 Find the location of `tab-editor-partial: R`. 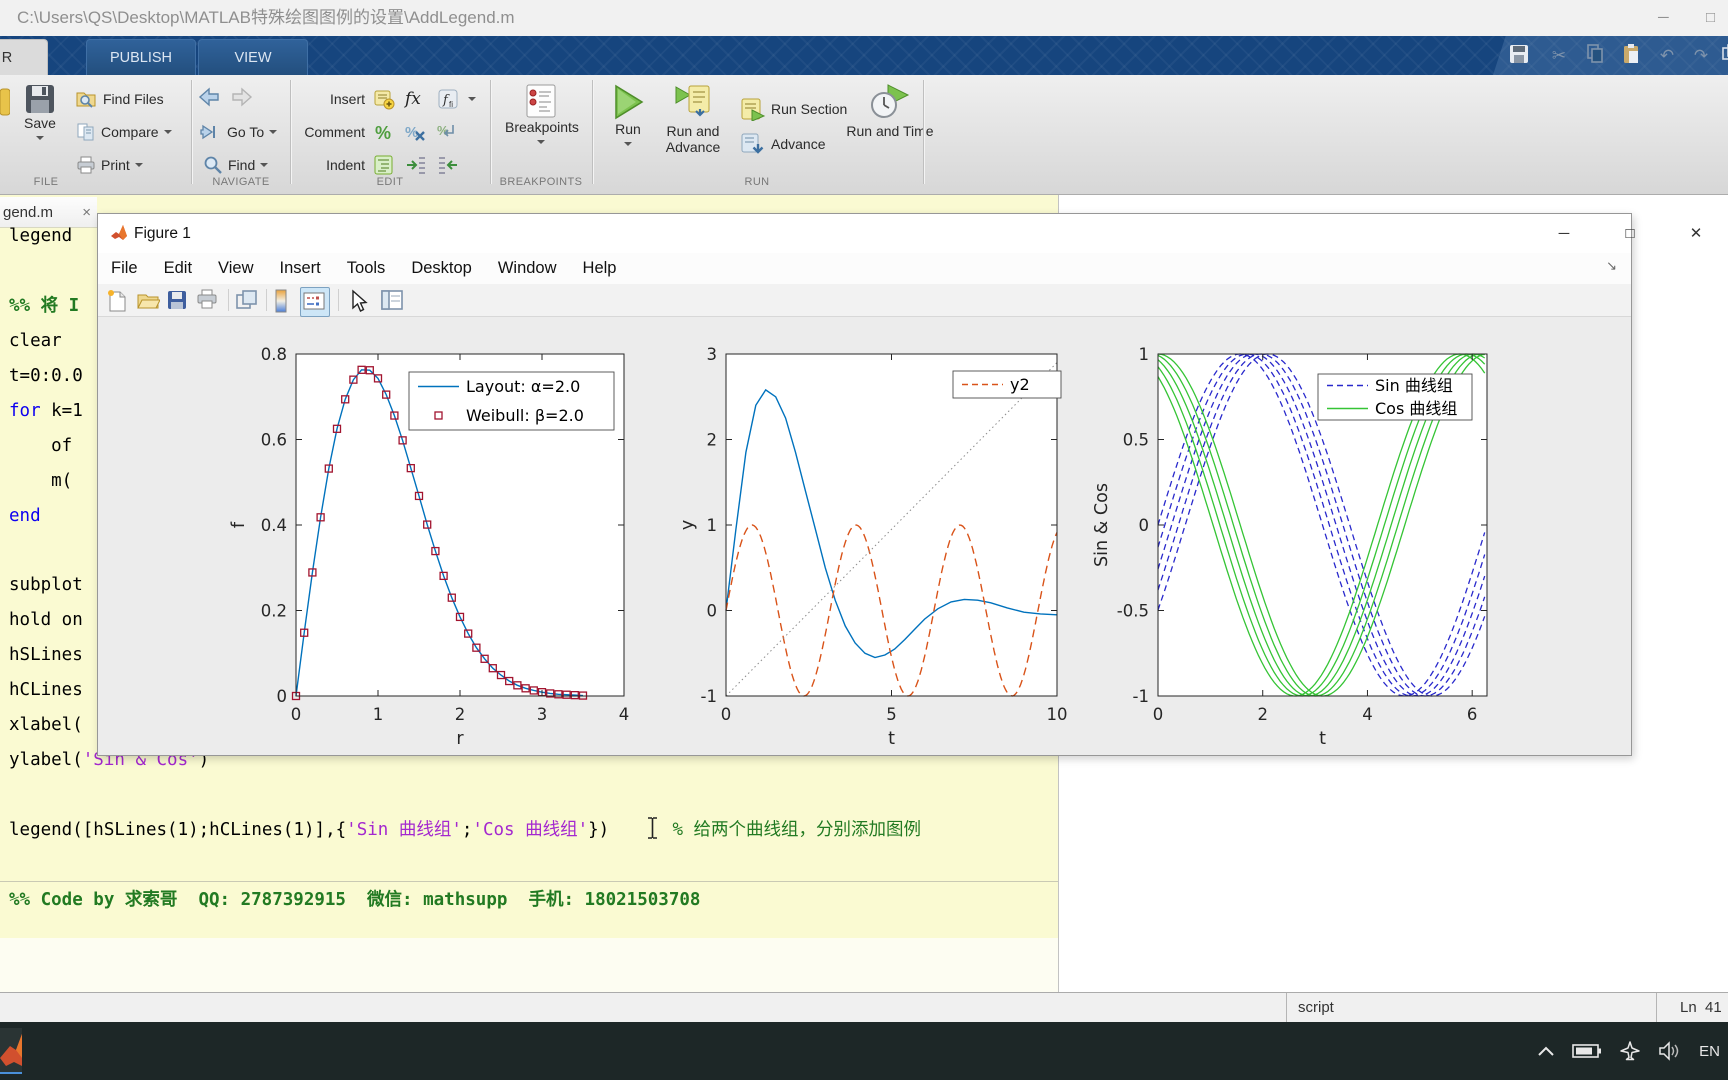

tab-editor-partial: R is located at coordinates (24, 57).